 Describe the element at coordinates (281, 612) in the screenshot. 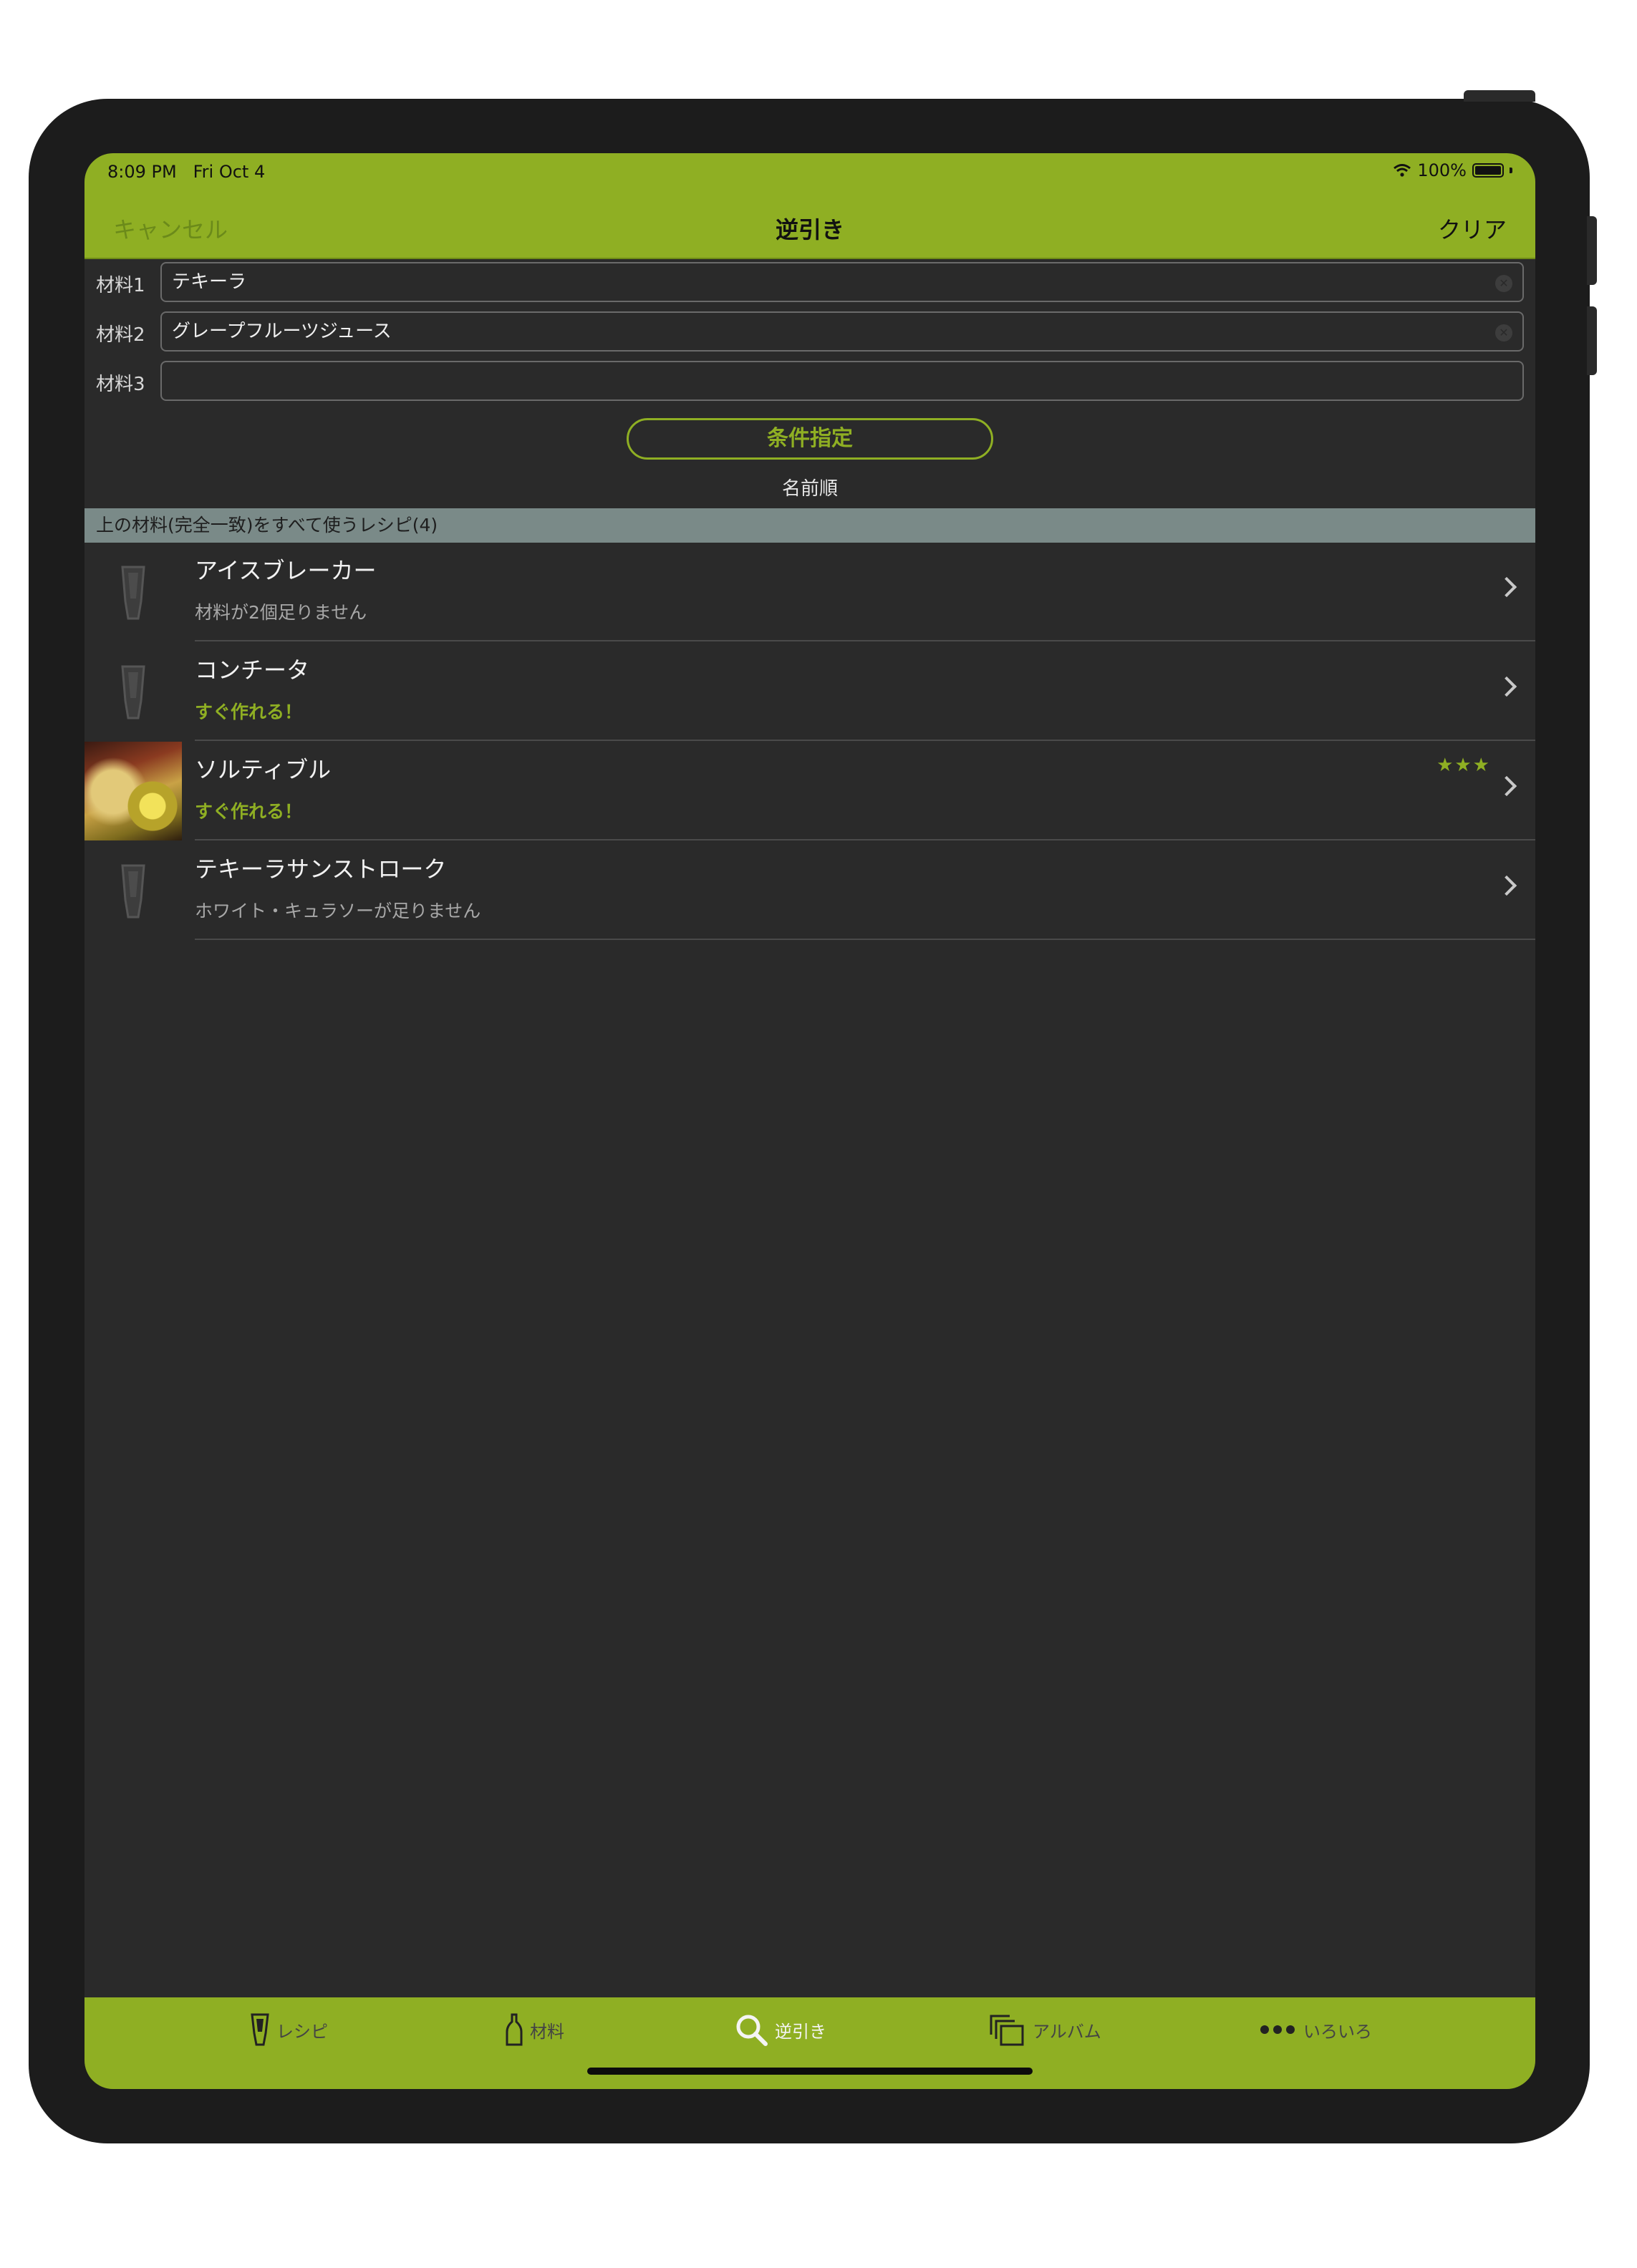

I see `recipe-status: 材料が2個足りません` at that location.